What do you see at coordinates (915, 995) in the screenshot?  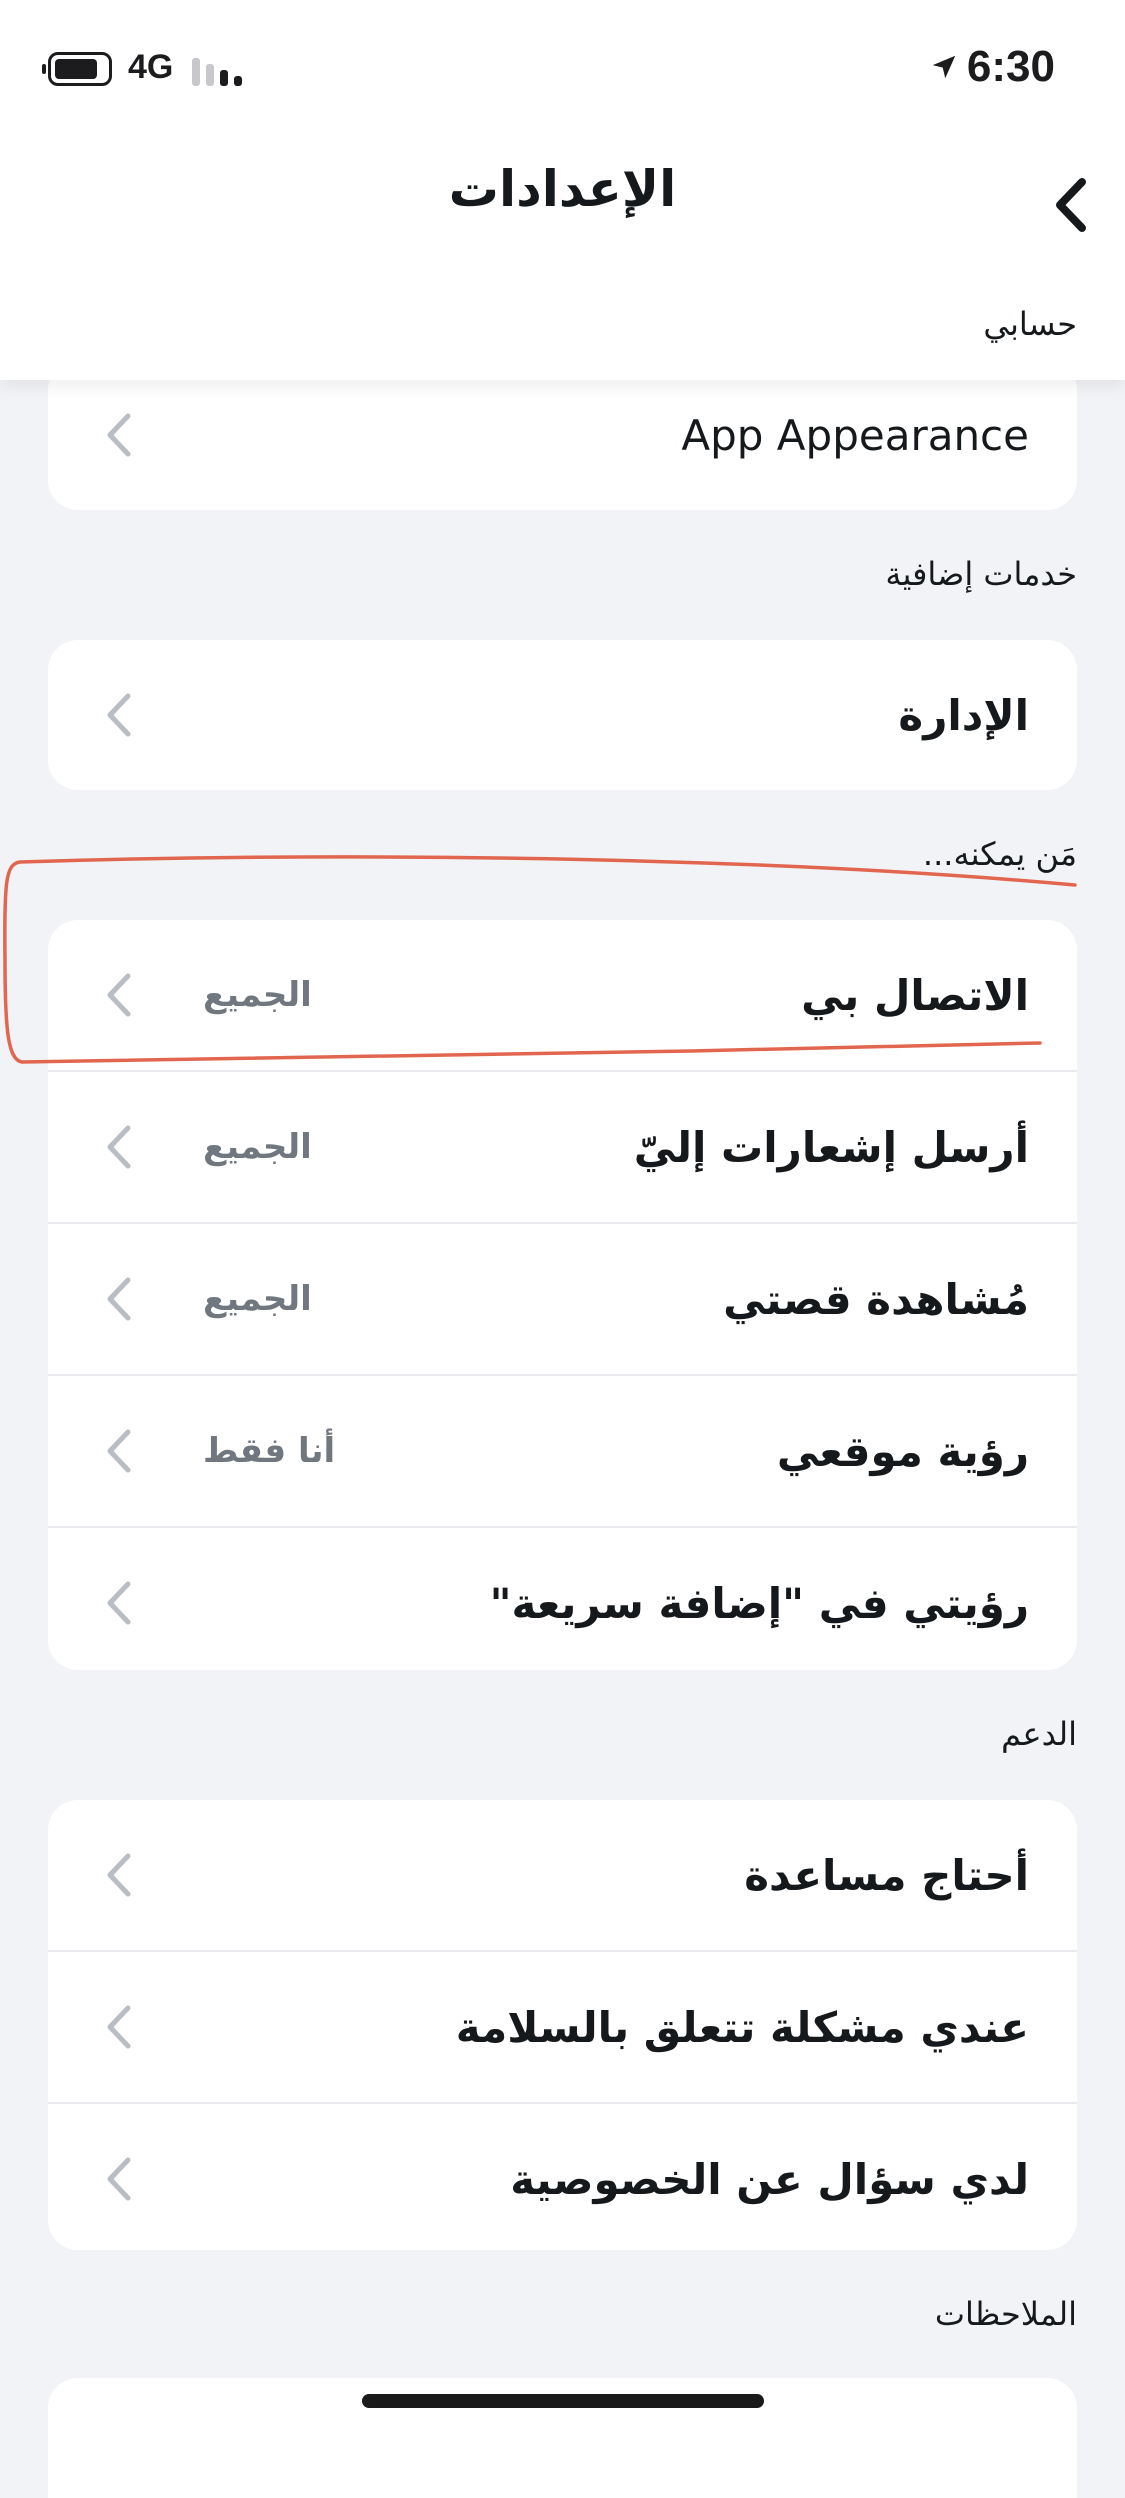 I see `row-label: الاتصال بي` at bounding box center [915, 995].